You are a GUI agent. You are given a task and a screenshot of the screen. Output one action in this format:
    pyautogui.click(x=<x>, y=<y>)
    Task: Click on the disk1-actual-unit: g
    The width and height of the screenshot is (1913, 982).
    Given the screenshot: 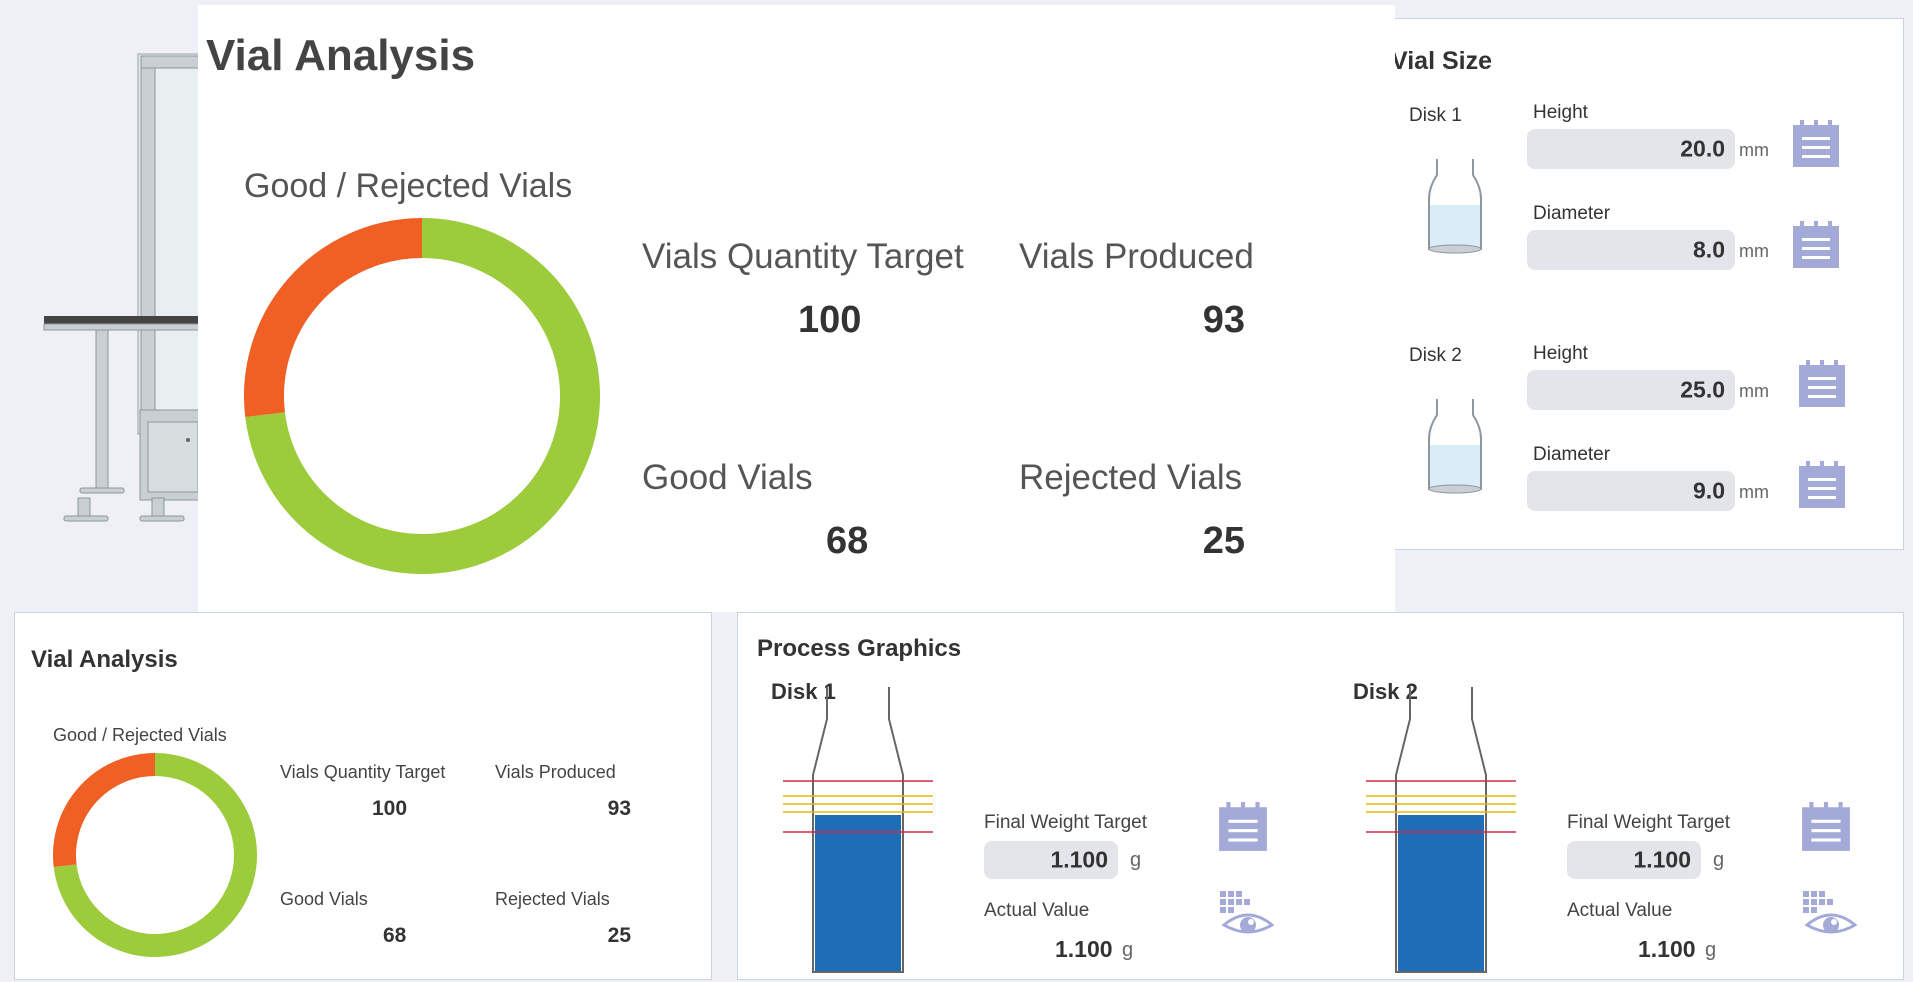 What is the action you would take?
    pyautogui.click(x=1128, y=950)
    